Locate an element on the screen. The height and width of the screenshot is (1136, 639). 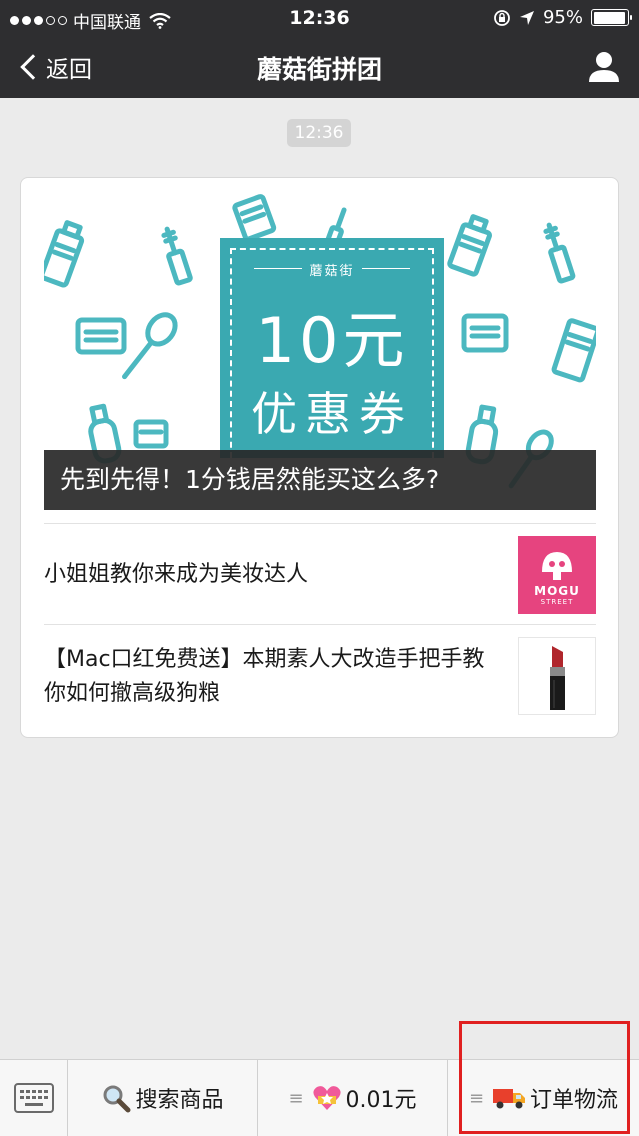
article-title: 【Mac口红免费送】本期素人大改造手把手教你如何撤高级狗粮 is located at coordinates (264, 676).